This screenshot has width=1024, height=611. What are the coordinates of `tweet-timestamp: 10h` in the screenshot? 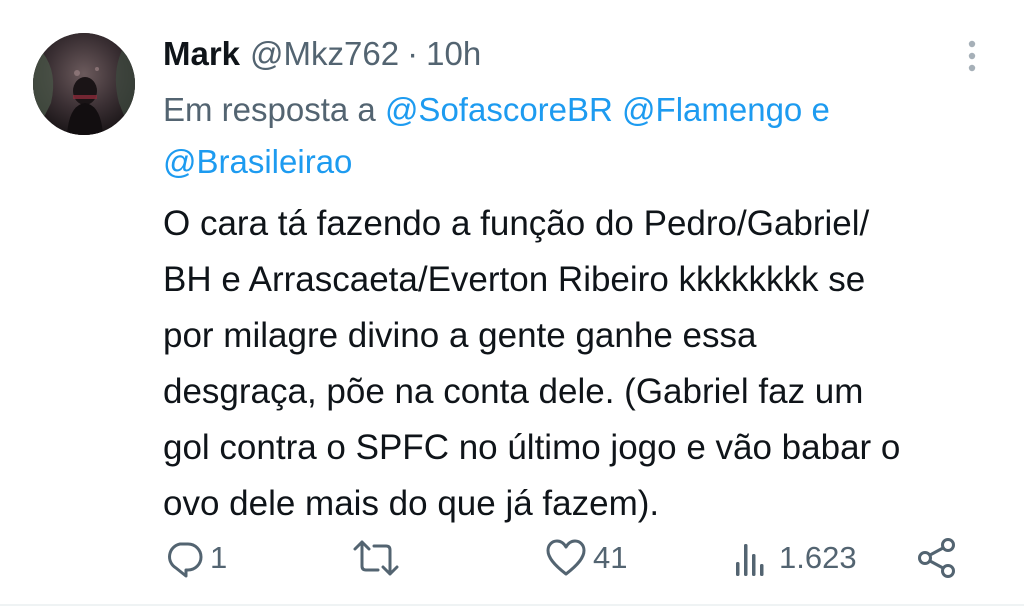 It's located at (453, 54).